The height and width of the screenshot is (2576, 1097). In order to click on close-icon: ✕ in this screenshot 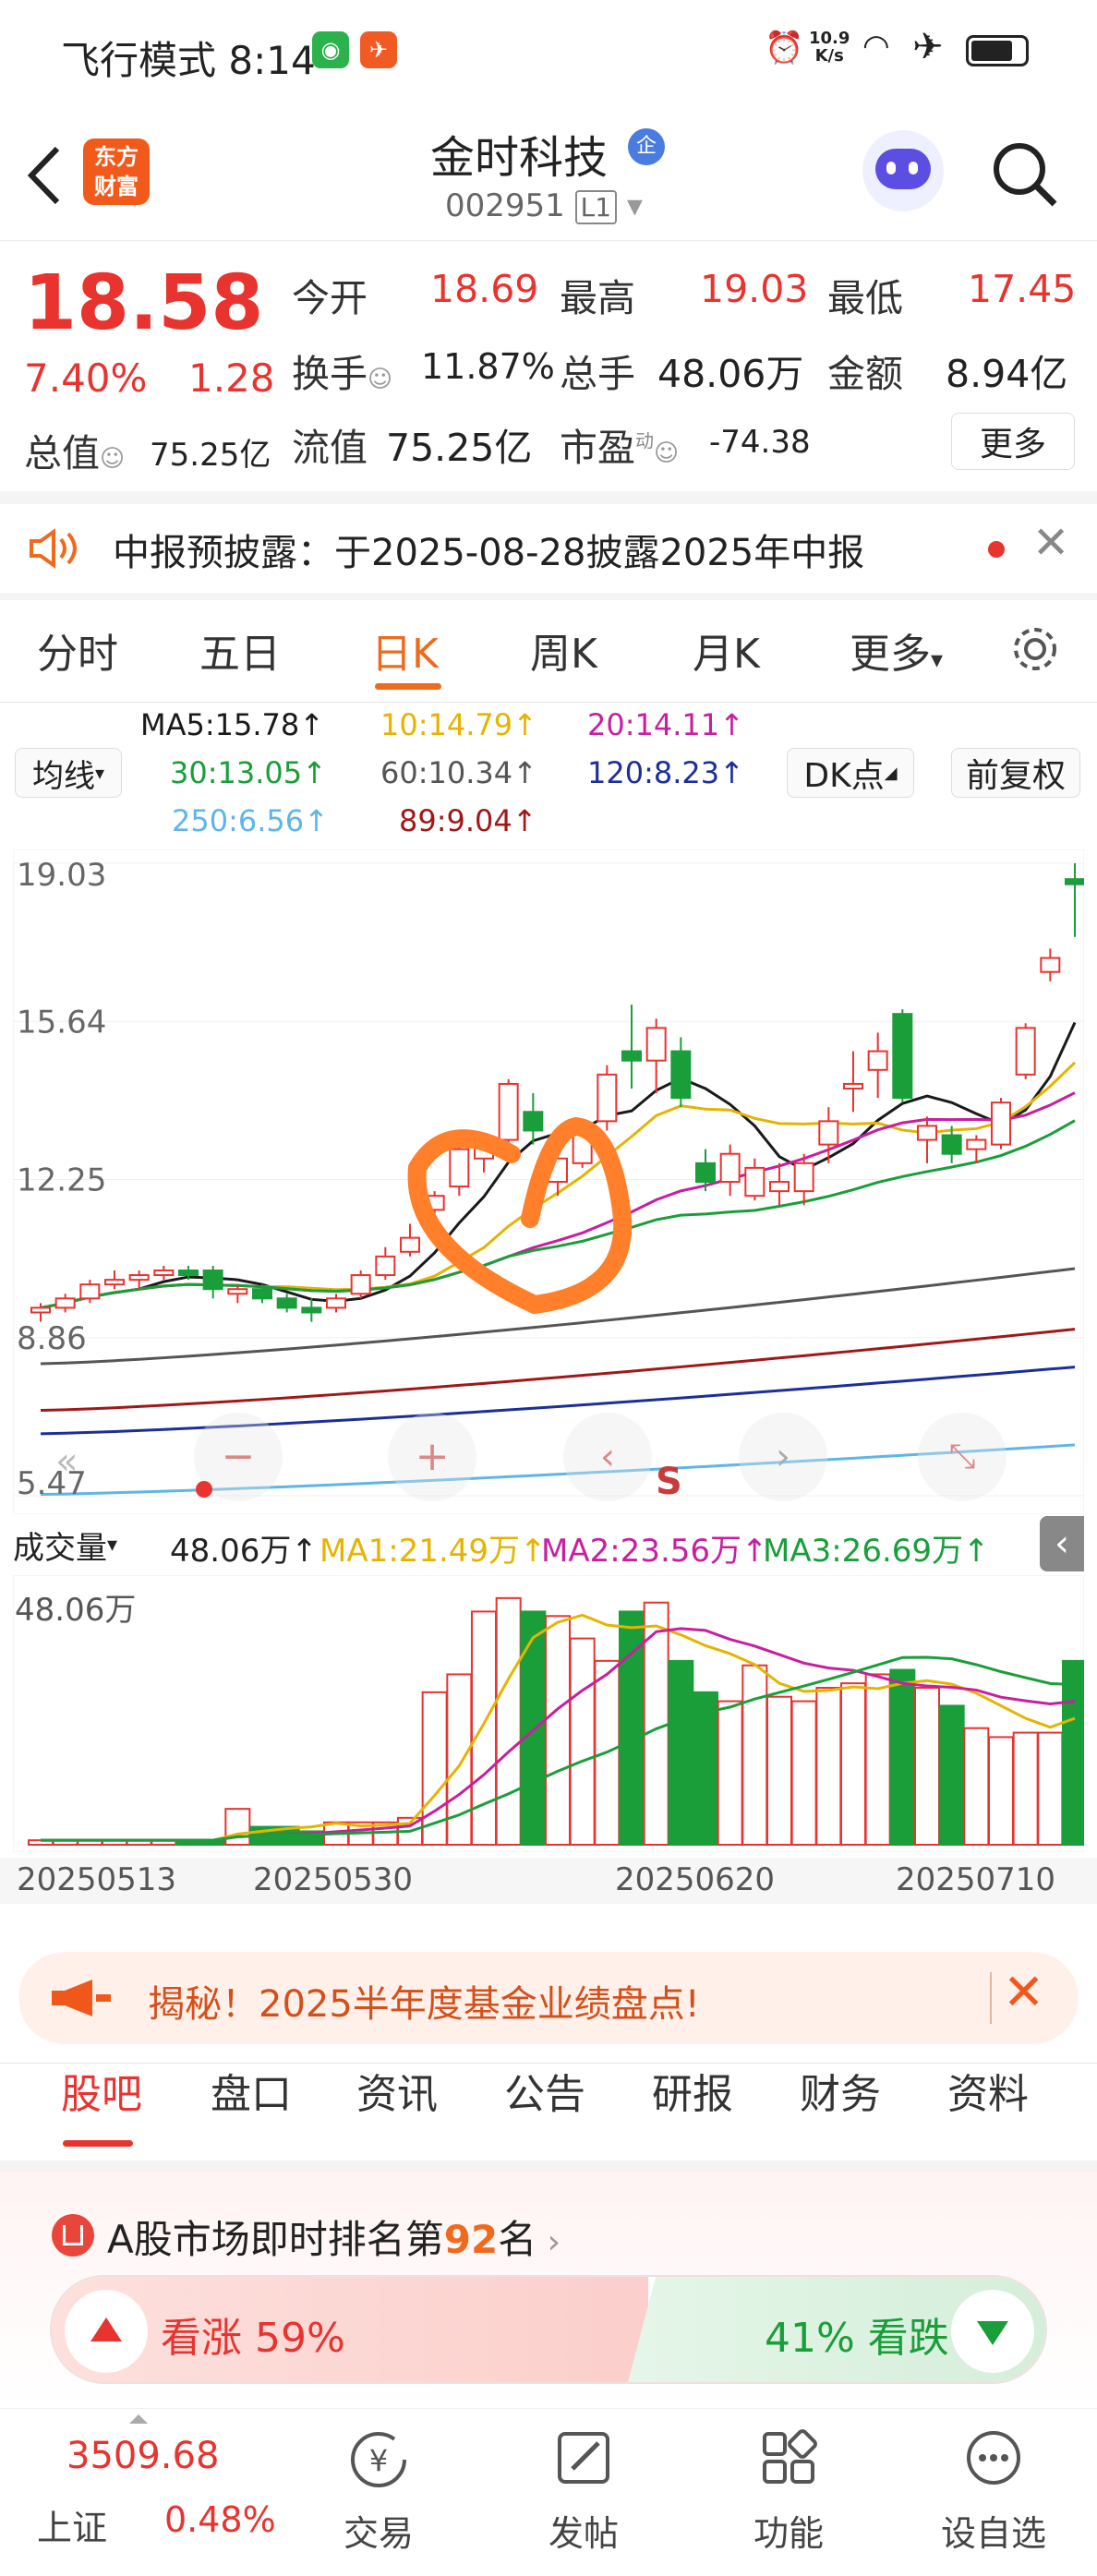, I will do `click(1050, 543)`.